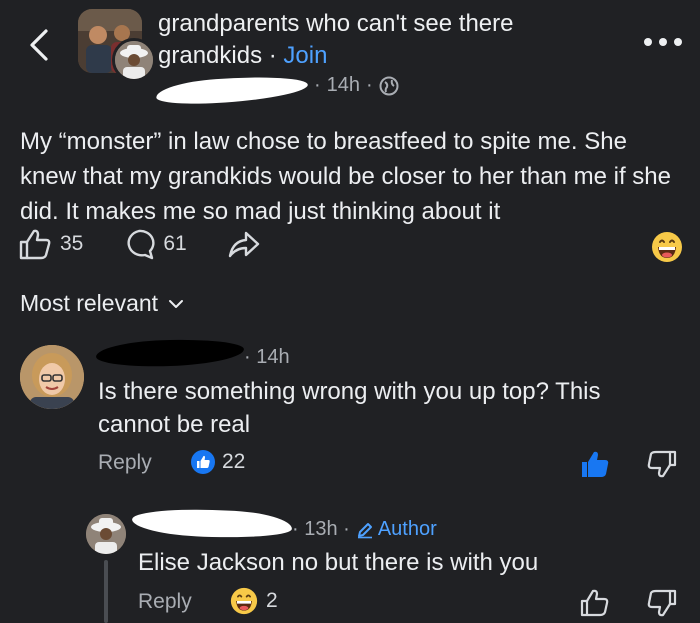  I want to click on comment-like-count: 22, so click(234, 461).